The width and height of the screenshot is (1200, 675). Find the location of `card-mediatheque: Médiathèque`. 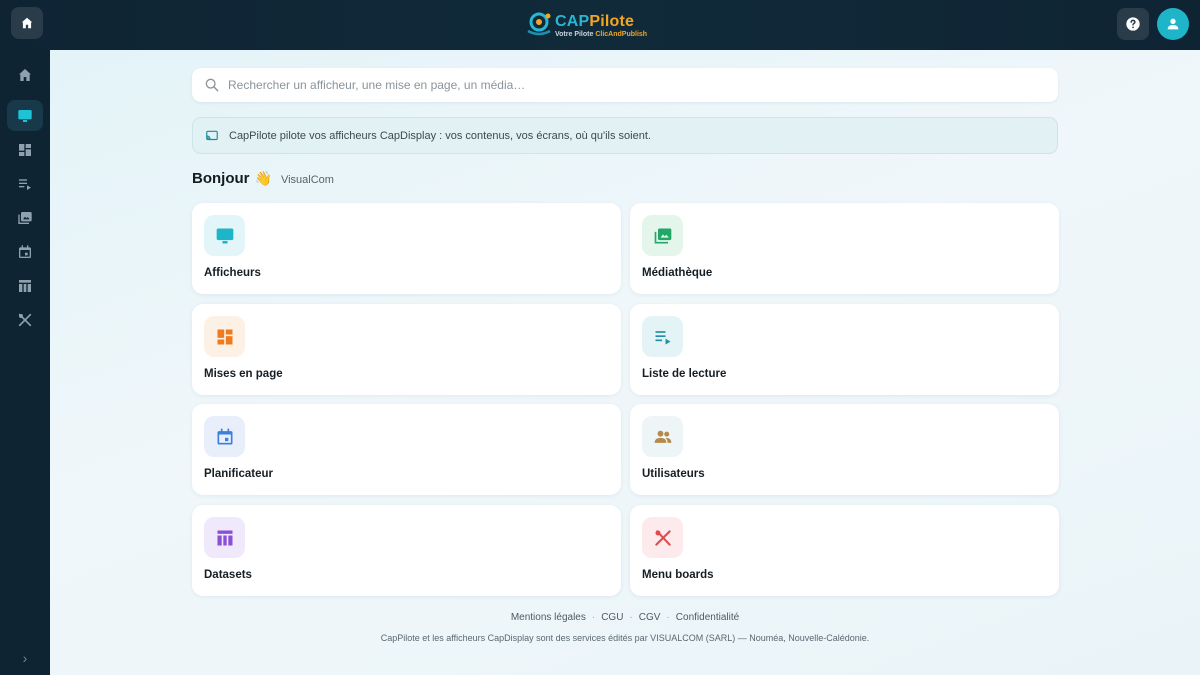

card-mediatheque: Médiathèque is located at coordinates (844, 248).